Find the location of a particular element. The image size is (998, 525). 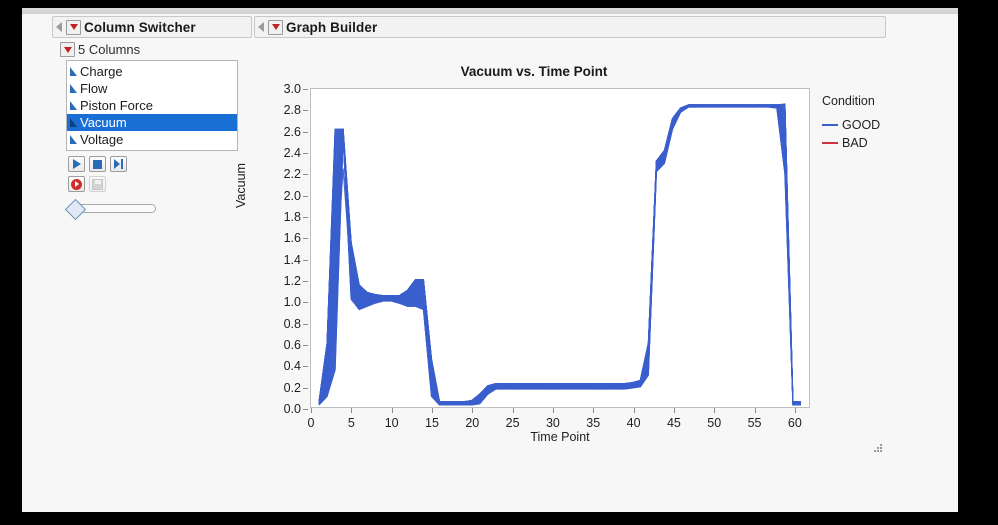

y-tick-label: 2.8 is located at coordinates (292, 110).